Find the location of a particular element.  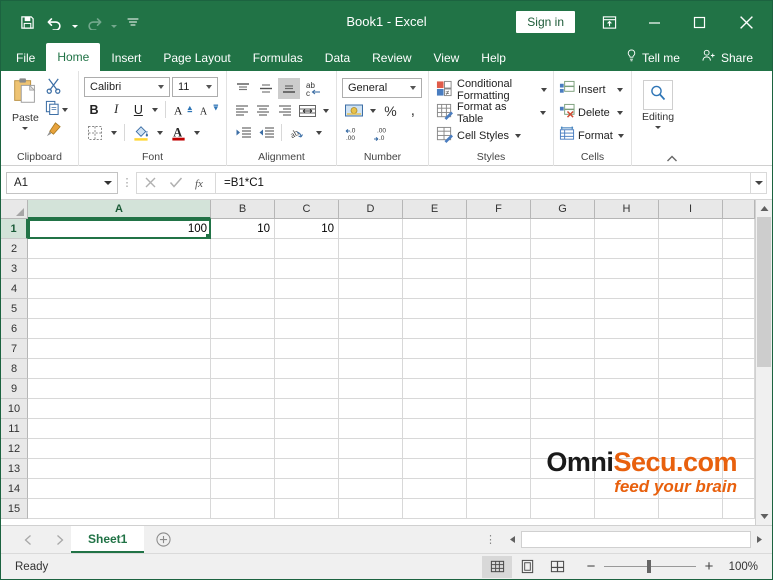

cell-C13 is located at coordinates (307, 469).